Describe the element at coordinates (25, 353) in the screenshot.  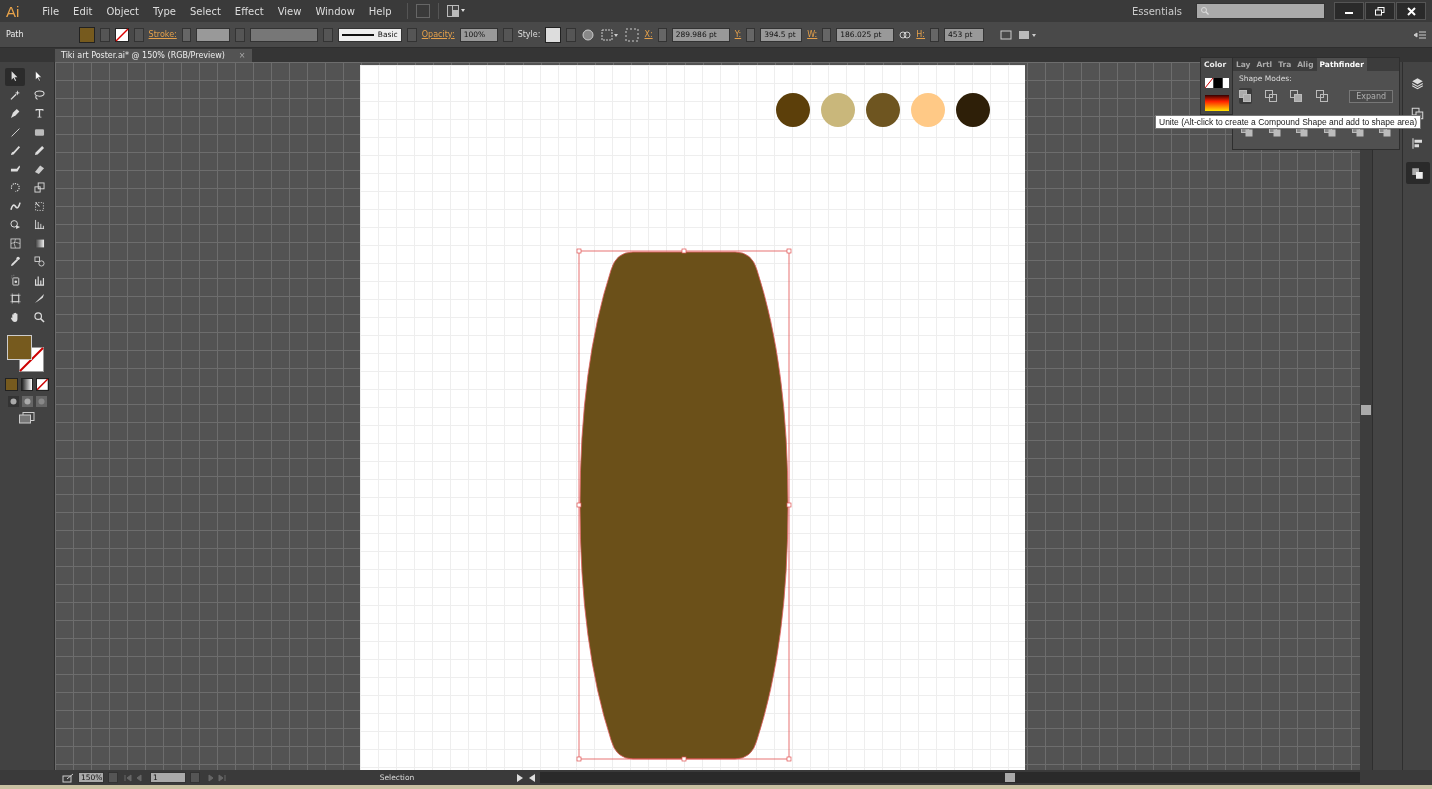
I see `fill-stroke-icon` at that location.